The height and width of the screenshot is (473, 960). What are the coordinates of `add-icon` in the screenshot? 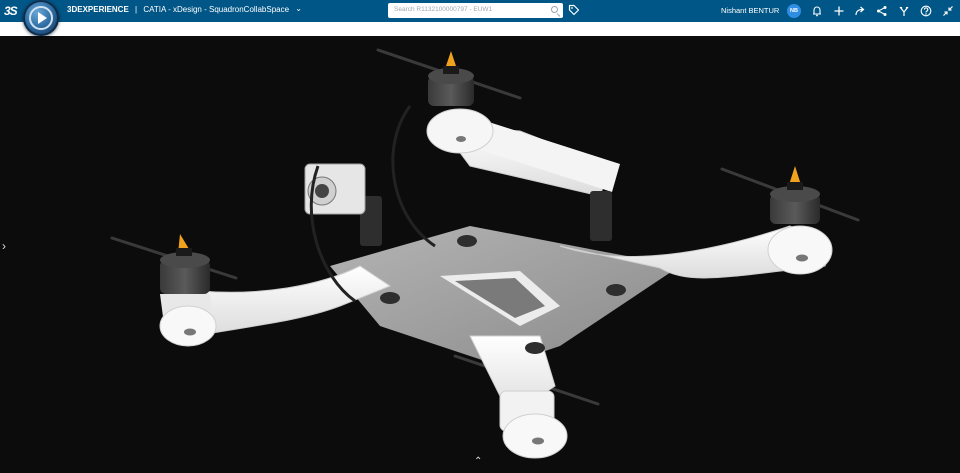 It's located at (839, 11).